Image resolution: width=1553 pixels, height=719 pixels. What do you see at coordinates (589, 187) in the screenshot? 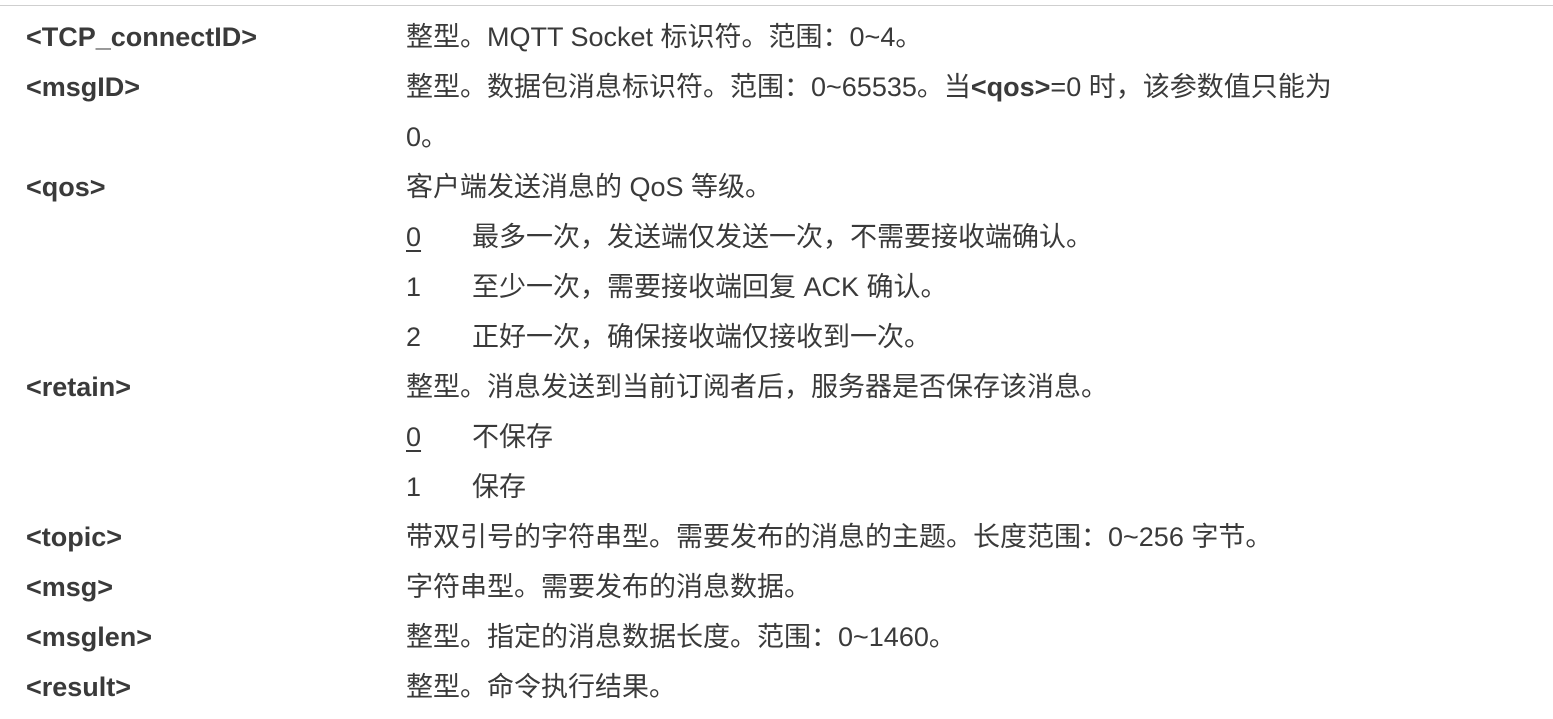
I see `desc-text: 客户端发送消息的 QoS 等级。` at bounding box center [589, 187].